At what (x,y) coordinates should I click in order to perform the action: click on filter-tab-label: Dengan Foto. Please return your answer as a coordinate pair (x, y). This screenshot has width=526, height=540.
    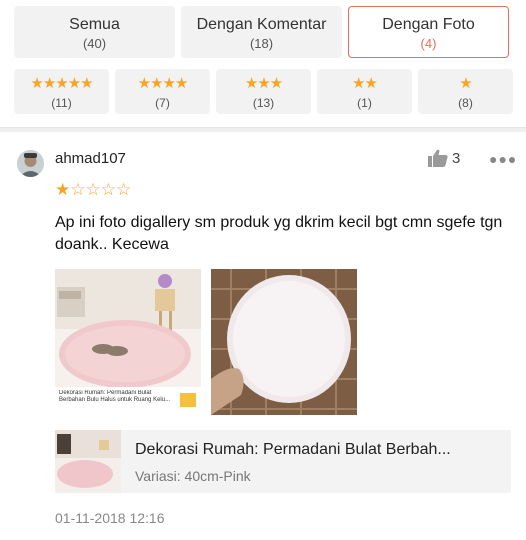
    Looking at the image, I should click on (428, 24).